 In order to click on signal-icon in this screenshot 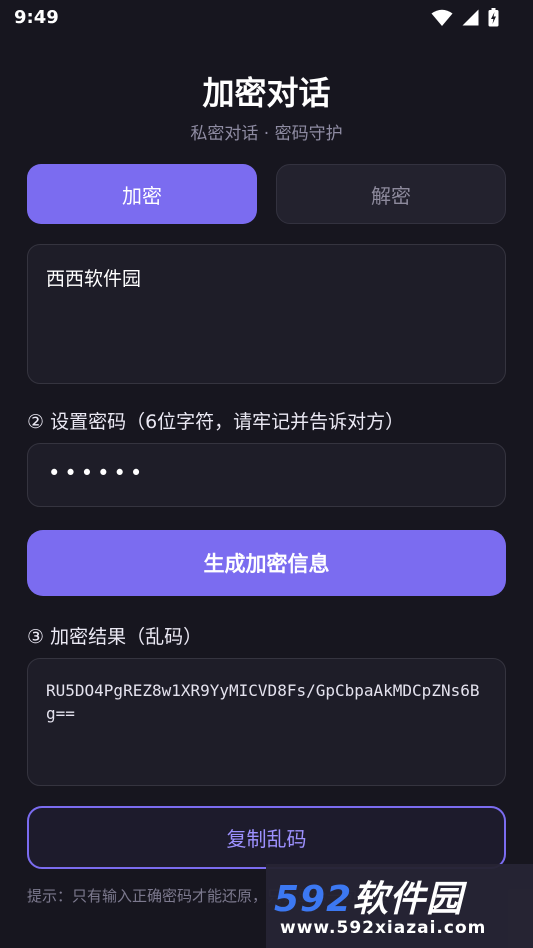, I will do `click(470, 17)`.